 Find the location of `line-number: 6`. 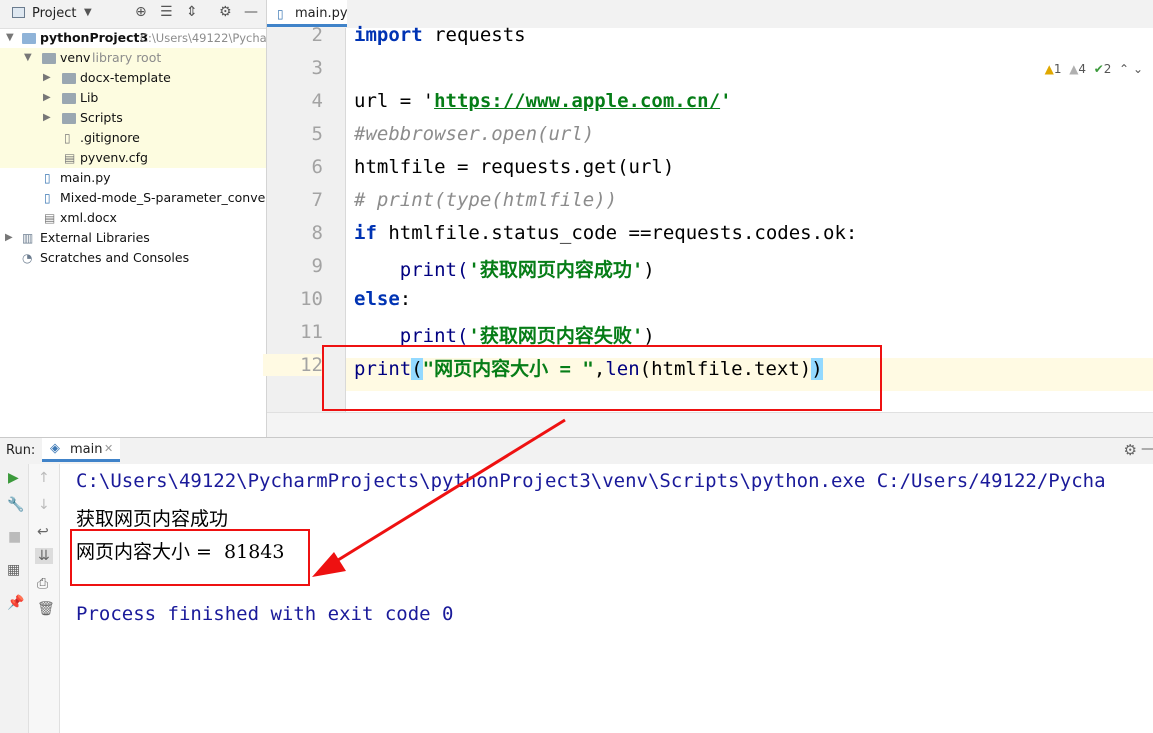

line-number: 6 is located at coordinates (317, 167).